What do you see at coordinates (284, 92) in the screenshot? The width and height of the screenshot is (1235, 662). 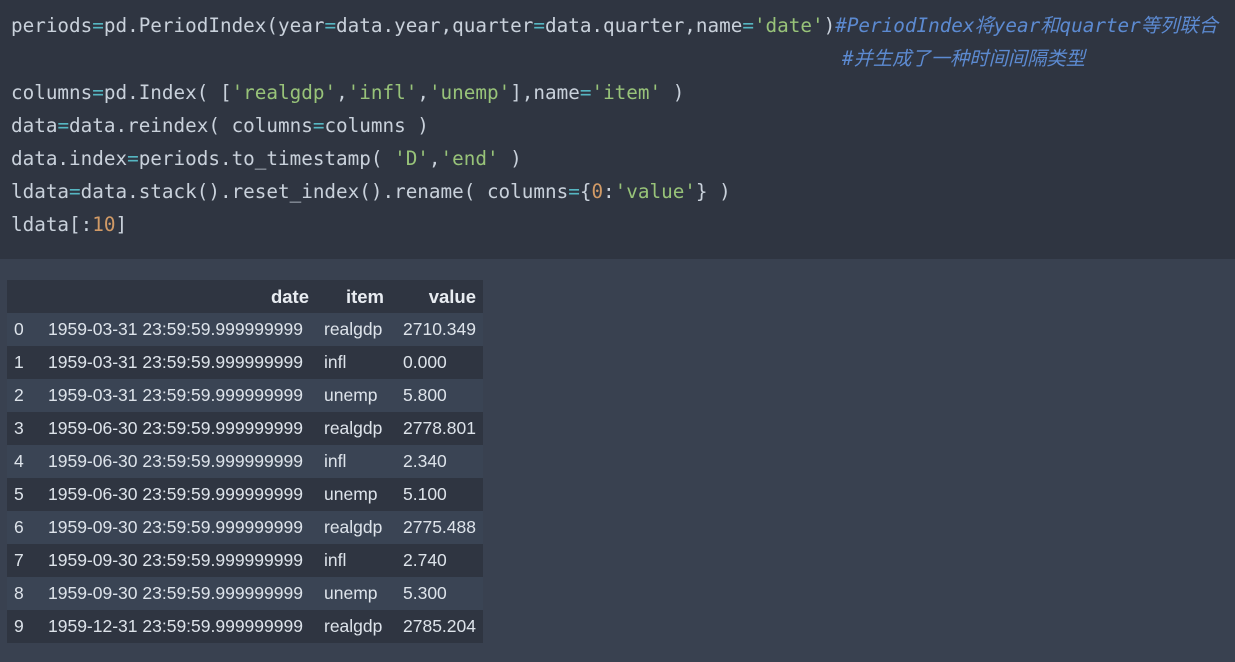 I see `code-string: 'realgdp'` at bounding box center [284, 92].